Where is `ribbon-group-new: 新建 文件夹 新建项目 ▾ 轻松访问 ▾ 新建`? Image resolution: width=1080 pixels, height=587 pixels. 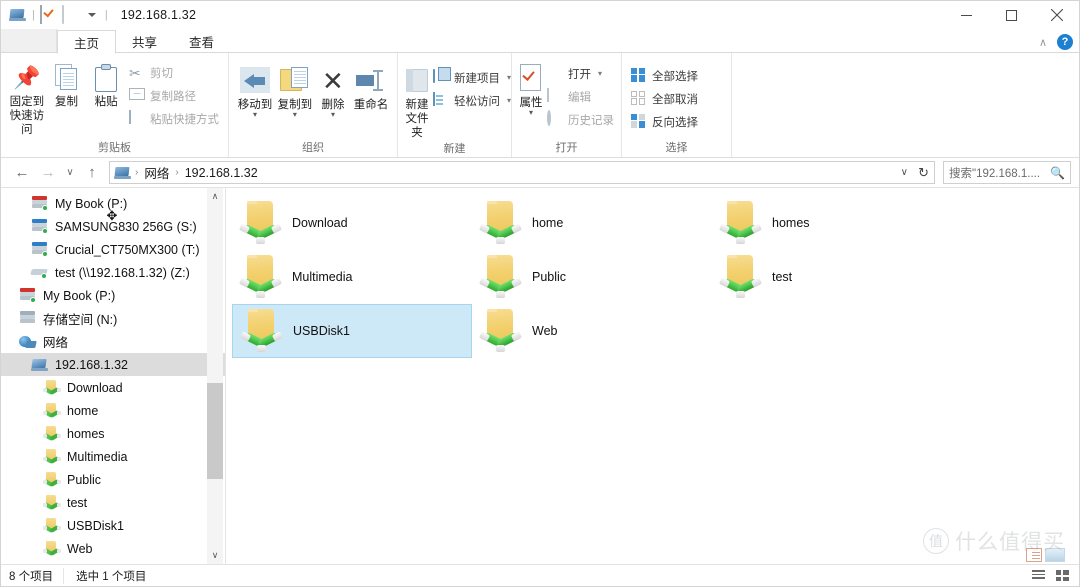 ribbon-group-new: 新建 文件夹 新建项目 ▾ 轻松访问 ▾ 新建 is located at coordinates (455, 105).